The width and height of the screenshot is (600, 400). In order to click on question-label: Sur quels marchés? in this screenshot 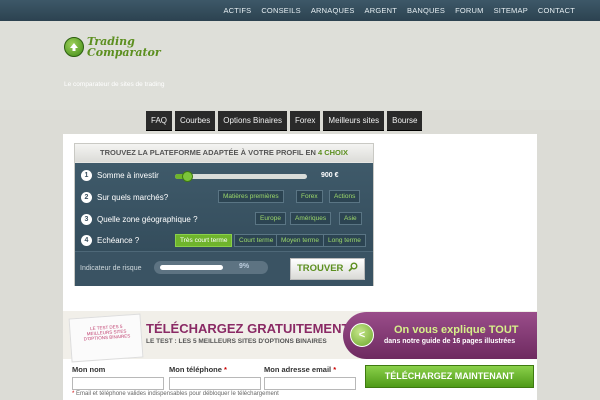, I will do `click(133, 197)`.